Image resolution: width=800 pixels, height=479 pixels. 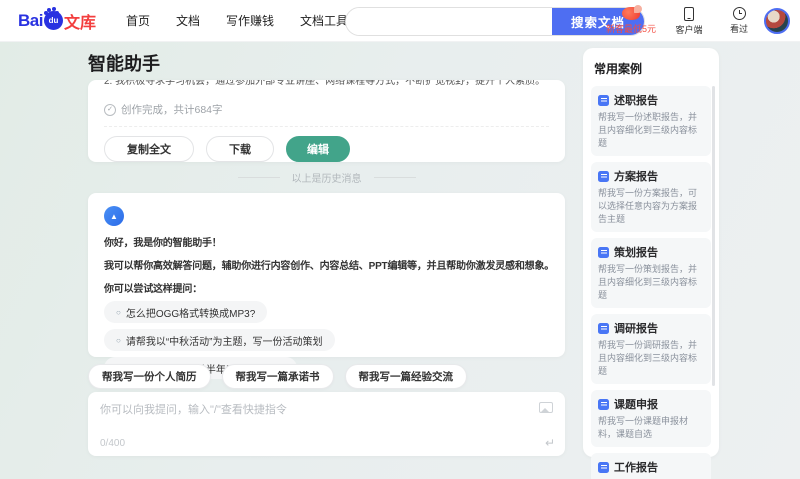 I want to click on case-list-scrollbar, so click(x=713, y=236).